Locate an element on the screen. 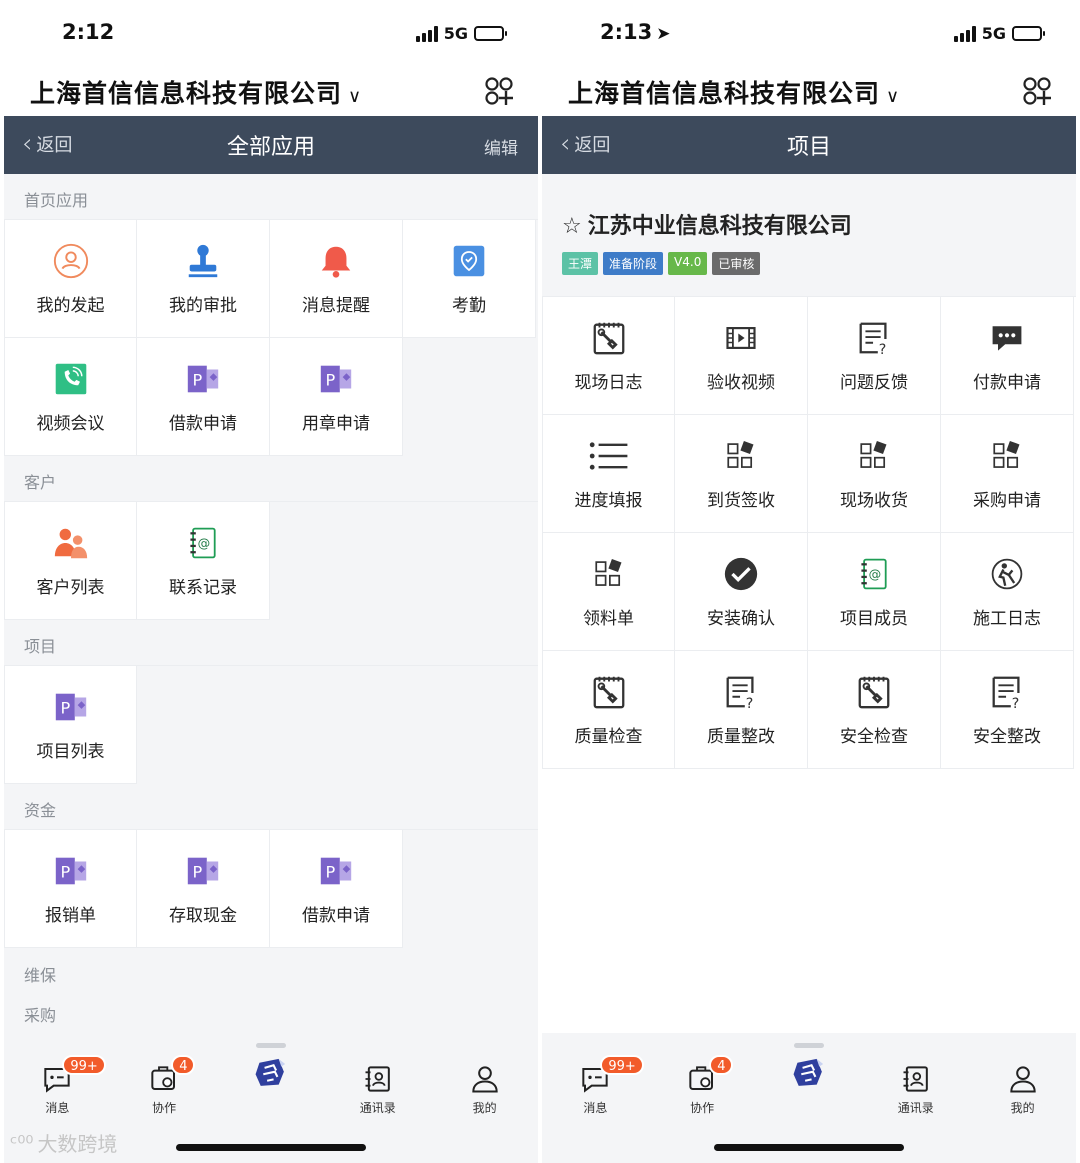 This screenshot has height=1163, width=1080. app-tile: @ 联系记录 is located at coordinates (203, 561).